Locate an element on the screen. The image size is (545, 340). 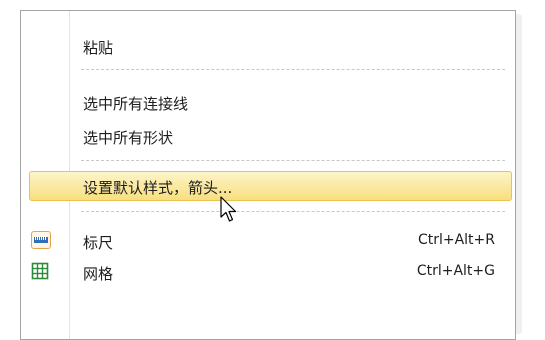
menu-item-select-all-connectors: 选中所有连接线 is located at coordinates (268, 102).